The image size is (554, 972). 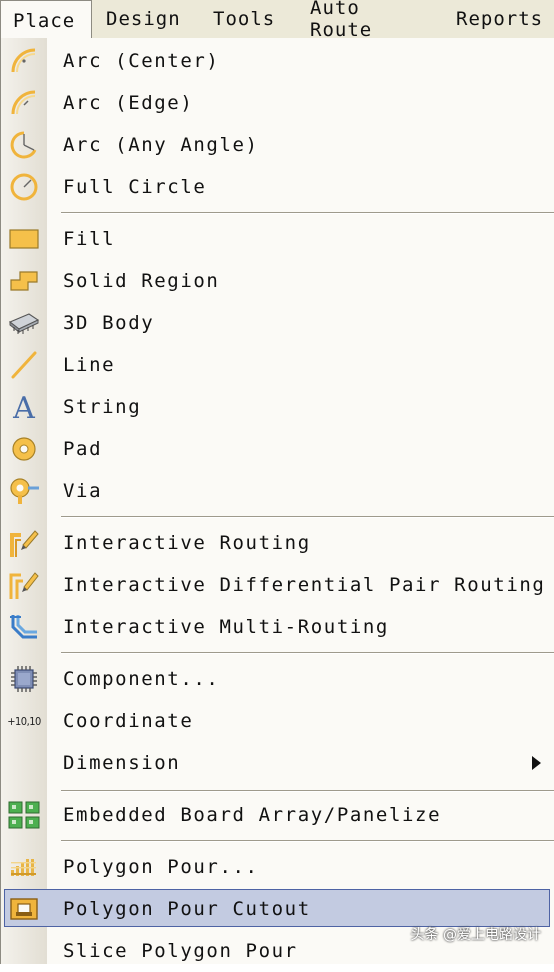 What do you see at coordinates (24, 867) in the screenshot?
I see `polygon-pour-icon` at bounding box center [24, 867].